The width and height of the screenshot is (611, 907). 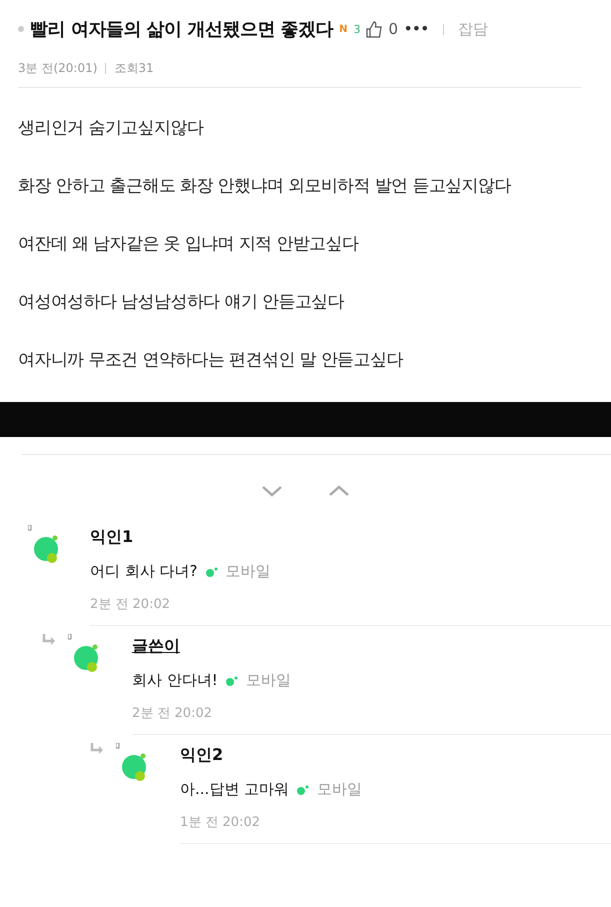 I want to click on view-count: 조회31, so click(x=134, y=68).